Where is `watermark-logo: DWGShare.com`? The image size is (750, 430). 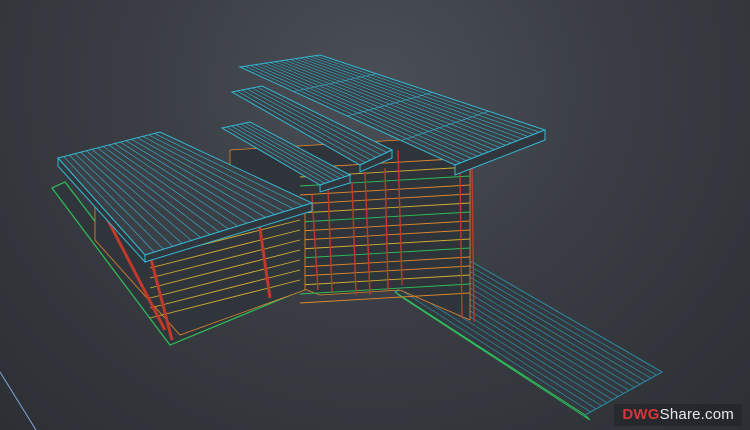
watermark-logo: DWGShare.com is located at coordinates (678, 415).